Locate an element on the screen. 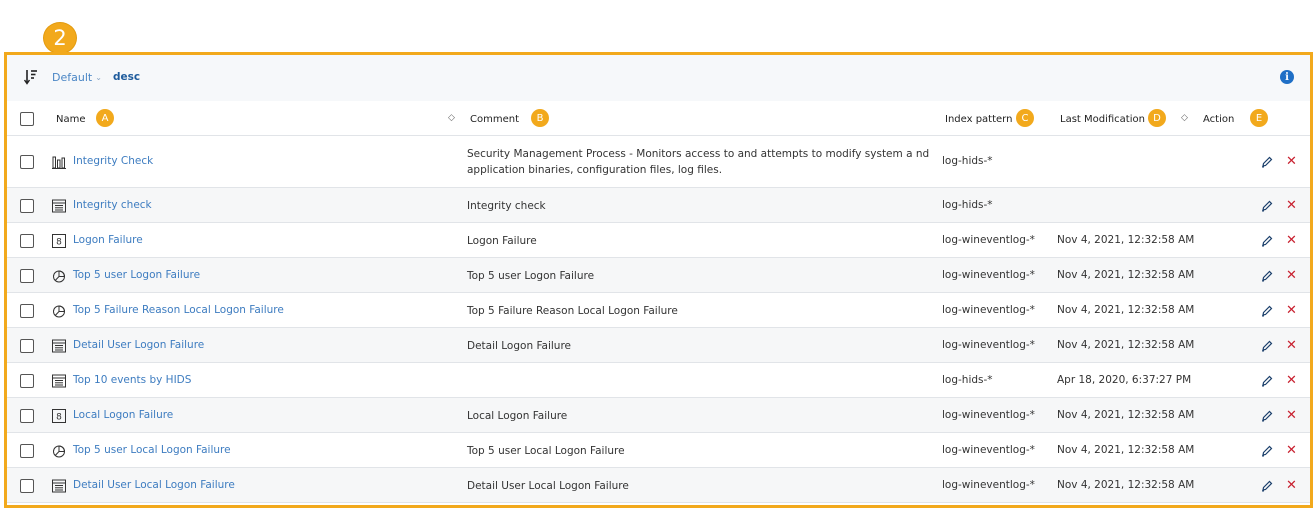  row-name-link: Local Logon Failure is located at coordinates (123, 415).